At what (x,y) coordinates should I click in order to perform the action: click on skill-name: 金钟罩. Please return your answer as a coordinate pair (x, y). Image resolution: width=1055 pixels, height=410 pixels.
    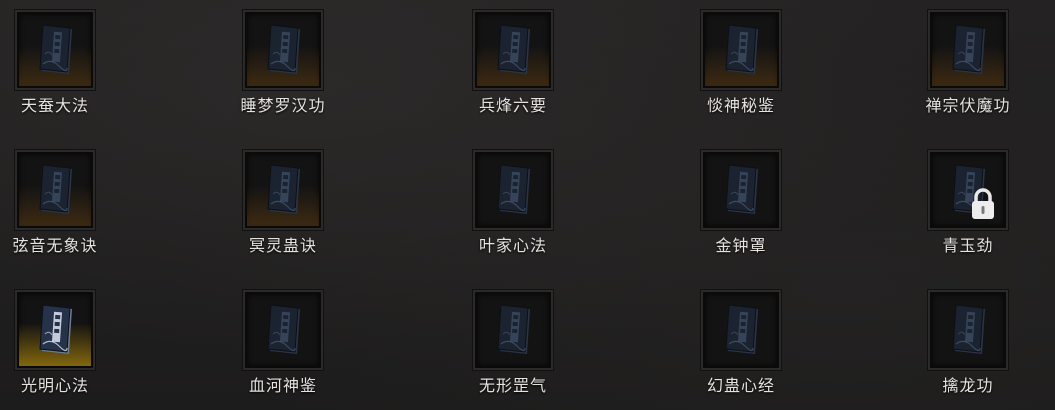
    Looking at the image, I should click on (741, 245).